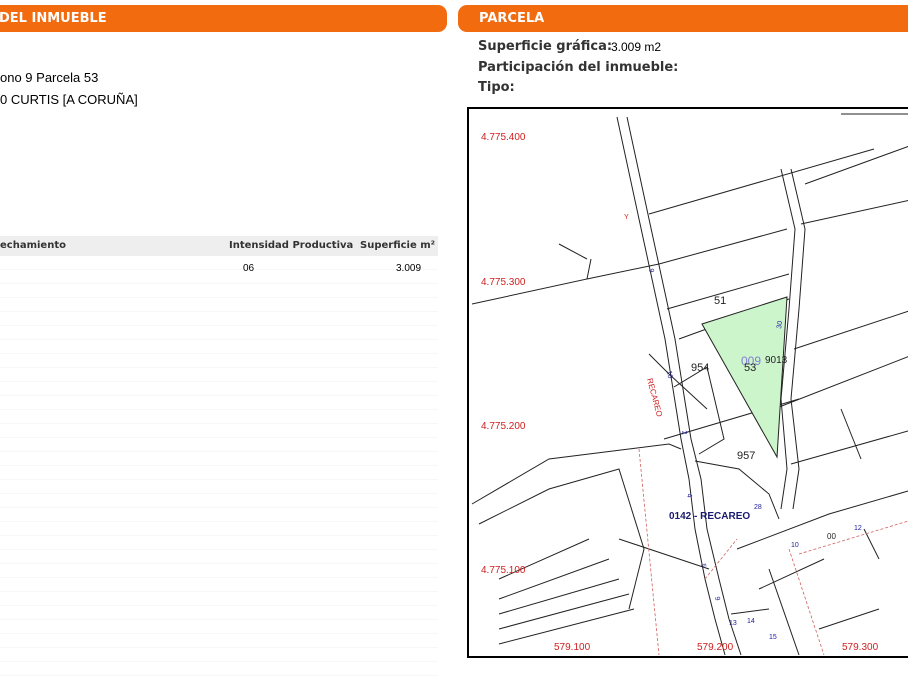  What do you see at coordinates (773, 637) in the screenshot?
I see `road-marker: 15` at bounding box center [773, 637].